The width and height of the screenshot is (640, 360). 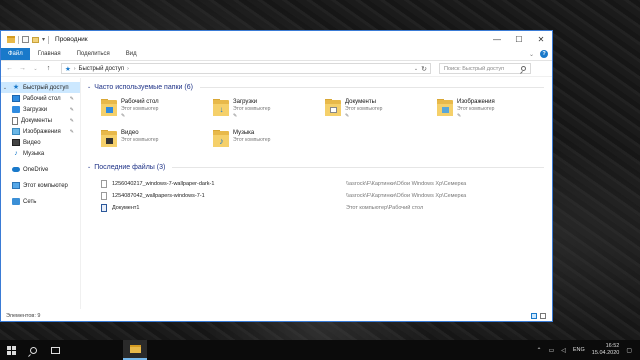 What do you see at coordinates (33, 350) in the screenshot?
I see `taskbar-search-button` at bounding box center [33, 350].